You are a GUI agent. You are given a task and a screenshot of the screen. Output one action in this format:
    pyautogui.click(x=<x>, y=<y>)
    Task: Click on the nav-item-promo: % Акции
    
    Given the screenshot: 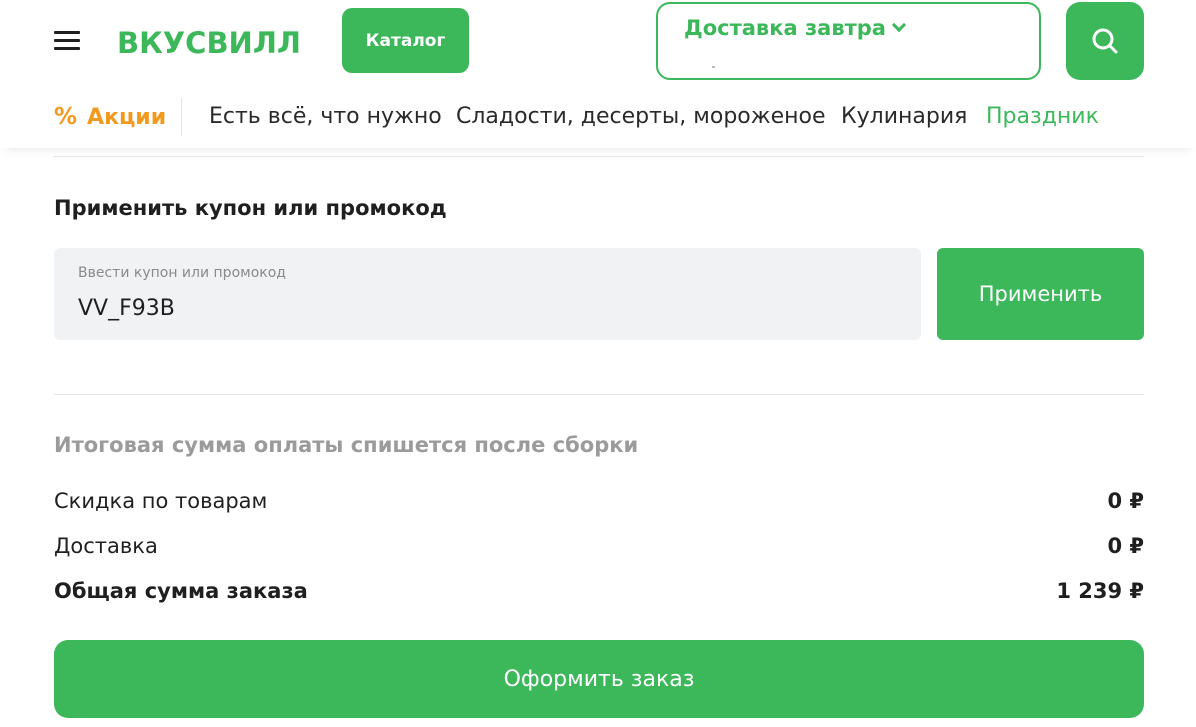 What is the action you would take?
    pyautogui.click(x=110, y=117)
    